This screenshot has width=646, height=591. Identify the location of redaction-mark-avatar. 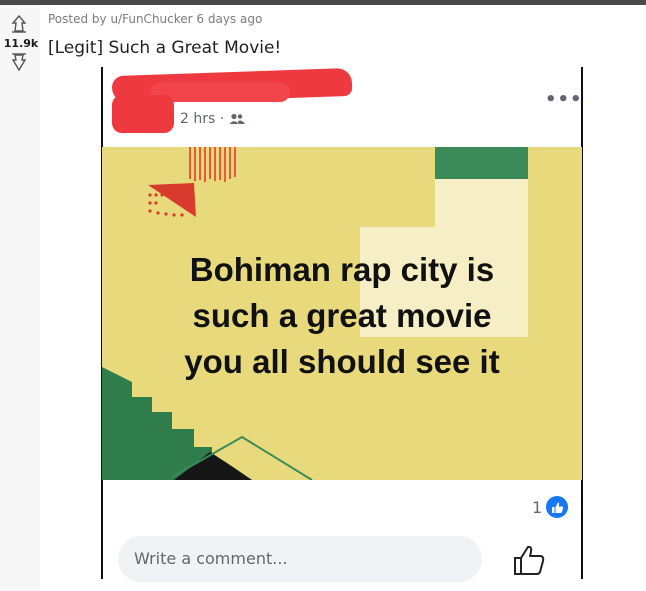
(143, 114).